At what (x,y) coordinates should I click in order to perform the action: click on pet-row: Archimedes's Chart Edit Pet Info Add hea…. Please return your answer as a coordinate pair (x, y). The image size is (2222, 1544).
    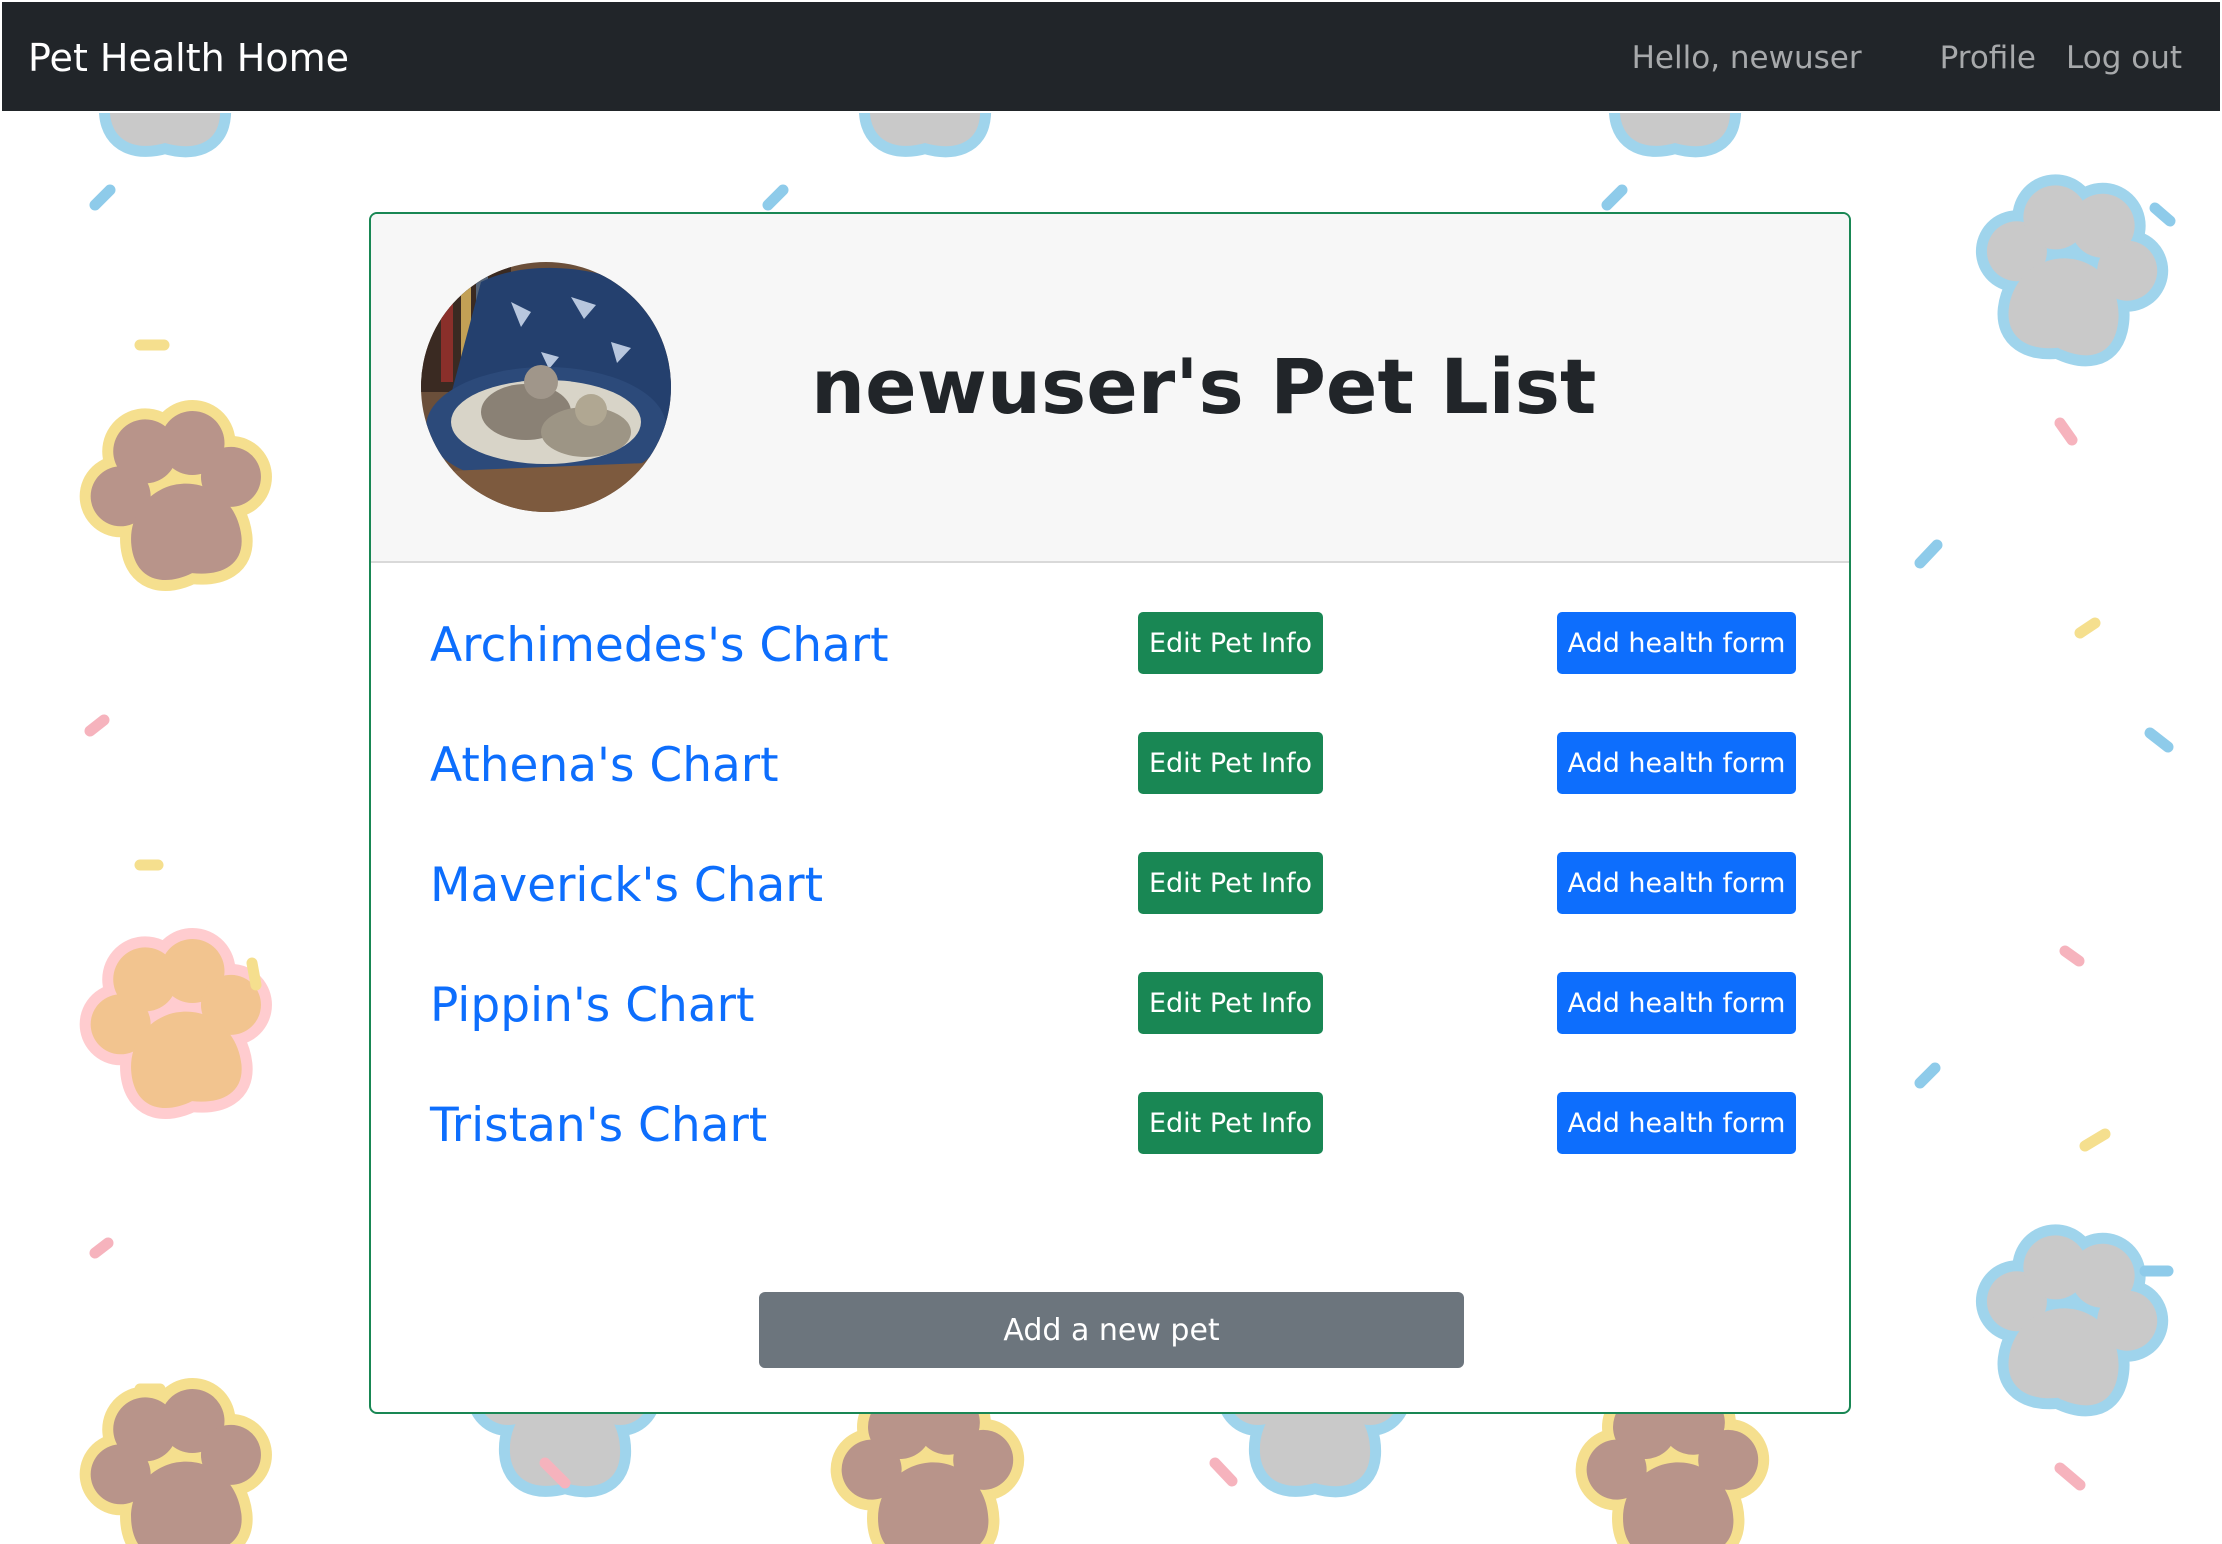
    Looking at the image, I should click on (1110, 643).